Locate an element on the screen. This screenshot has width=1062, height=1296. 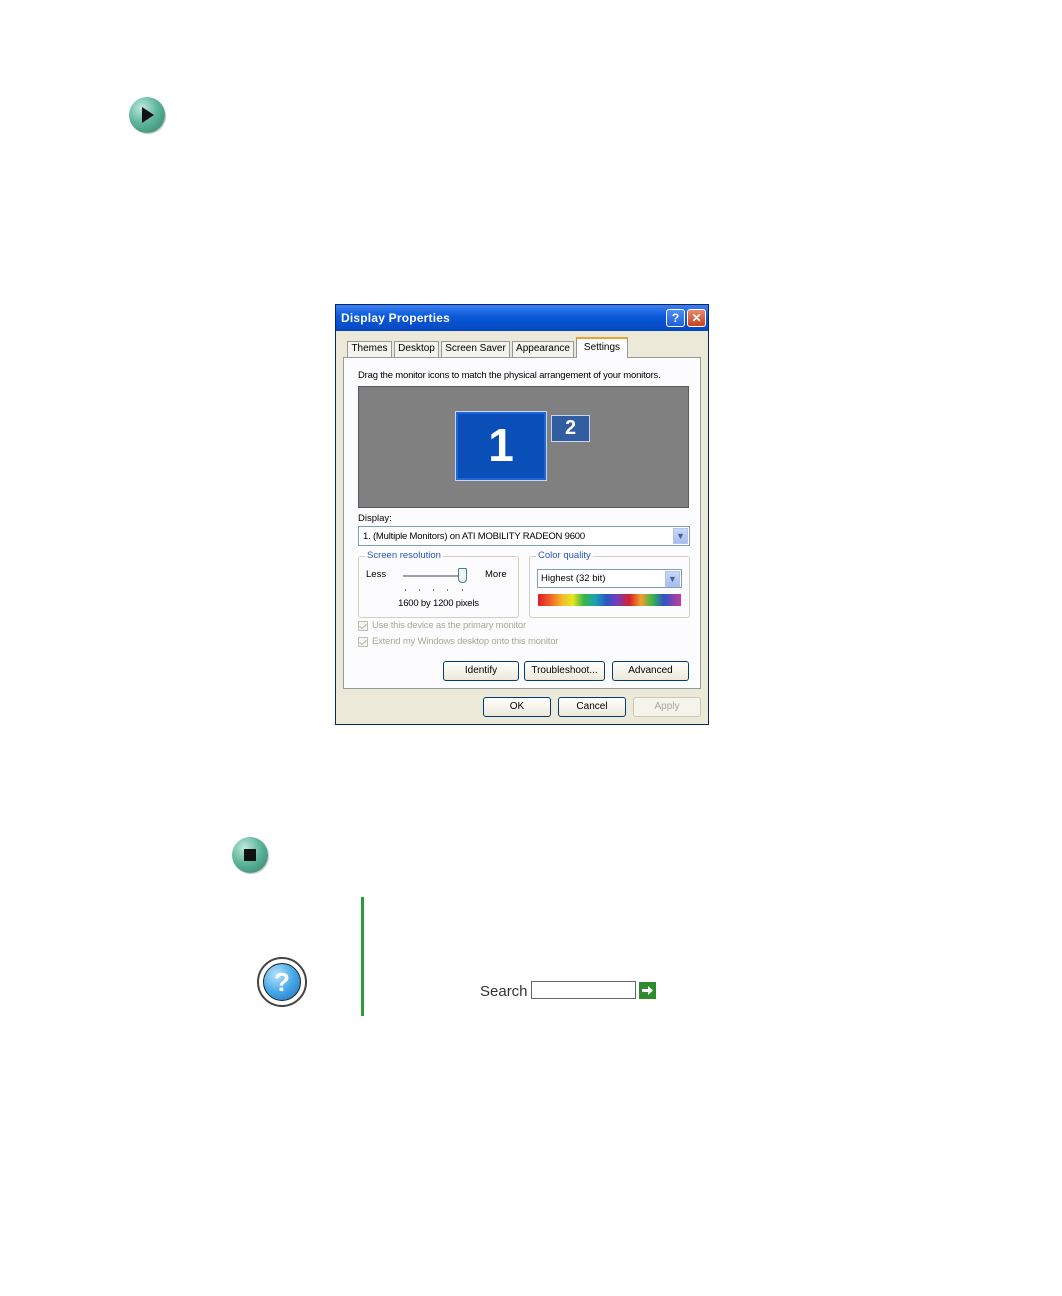
resolution-value: 1600 by 1200 pixels is located at coordinates (438, 603).